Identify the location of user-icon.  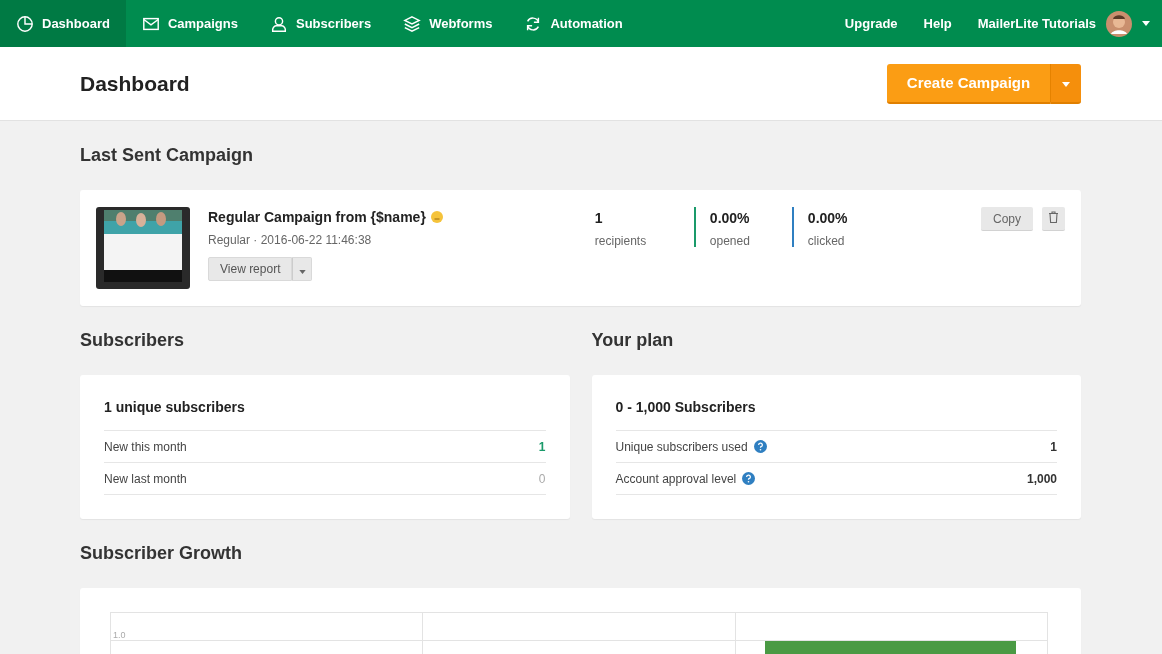
(279, 23).